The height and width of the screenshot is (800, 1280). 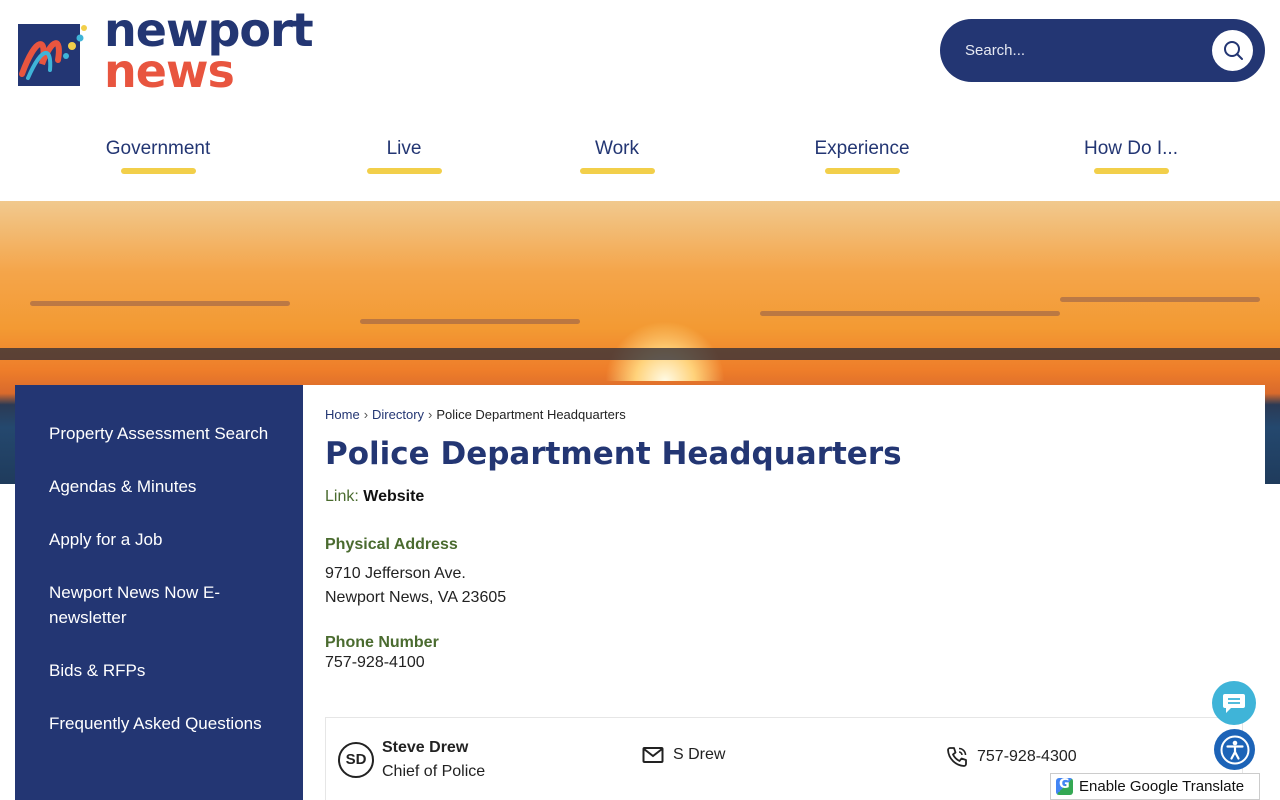 What do you see at coordinates (342, 496) in the screenshot?
I see `link-label: Link:` at bounding box center [342, 496].